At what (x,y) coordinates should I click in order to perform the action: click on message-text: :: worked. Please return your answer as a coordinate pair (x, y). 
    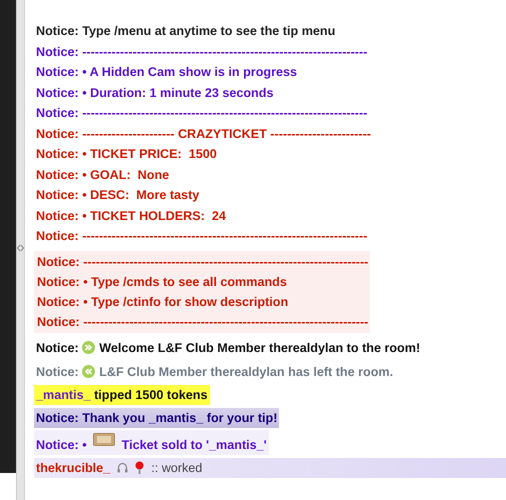
    Looking at the image, I should click on (176, 467).